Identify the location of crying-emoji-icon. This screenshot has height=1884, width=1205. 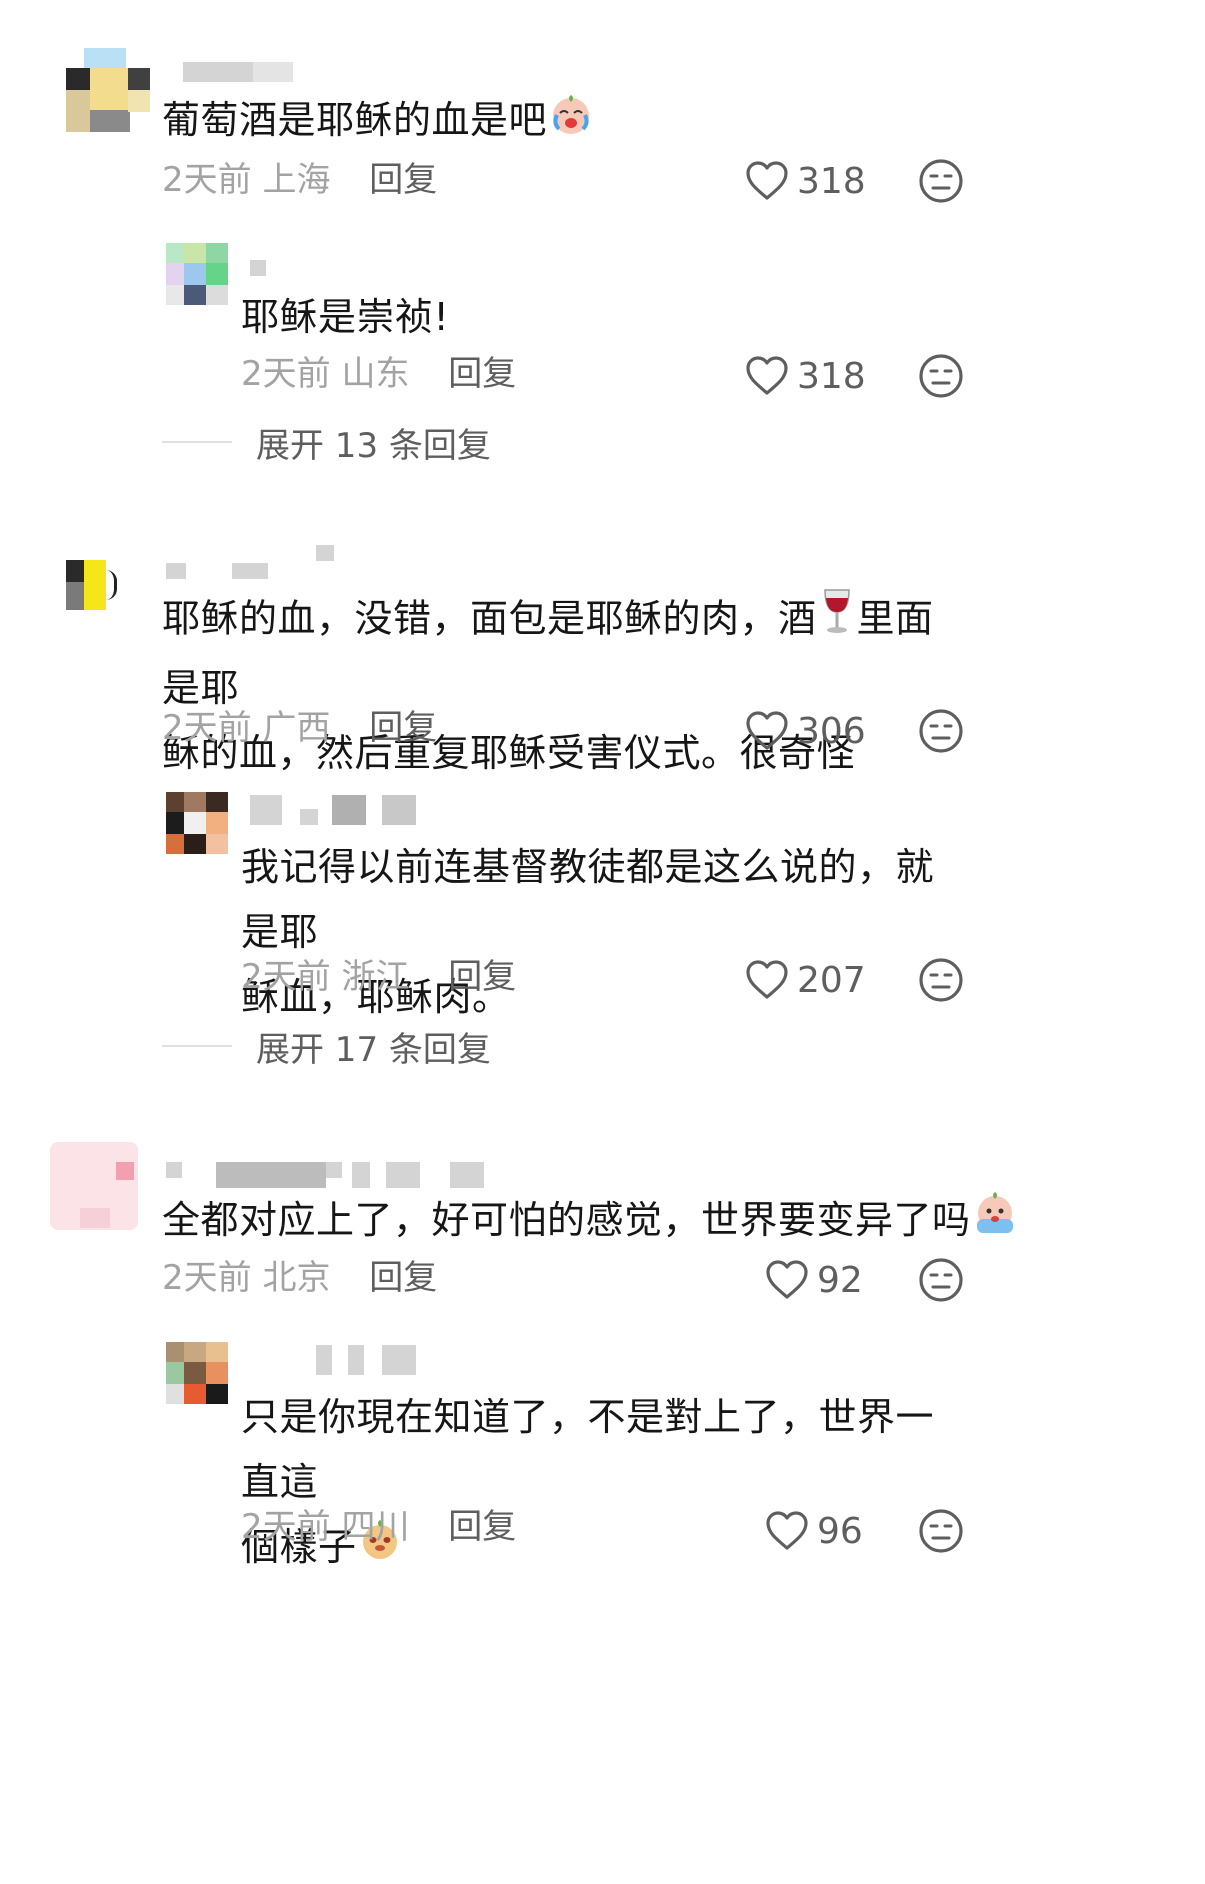
(571, 123).